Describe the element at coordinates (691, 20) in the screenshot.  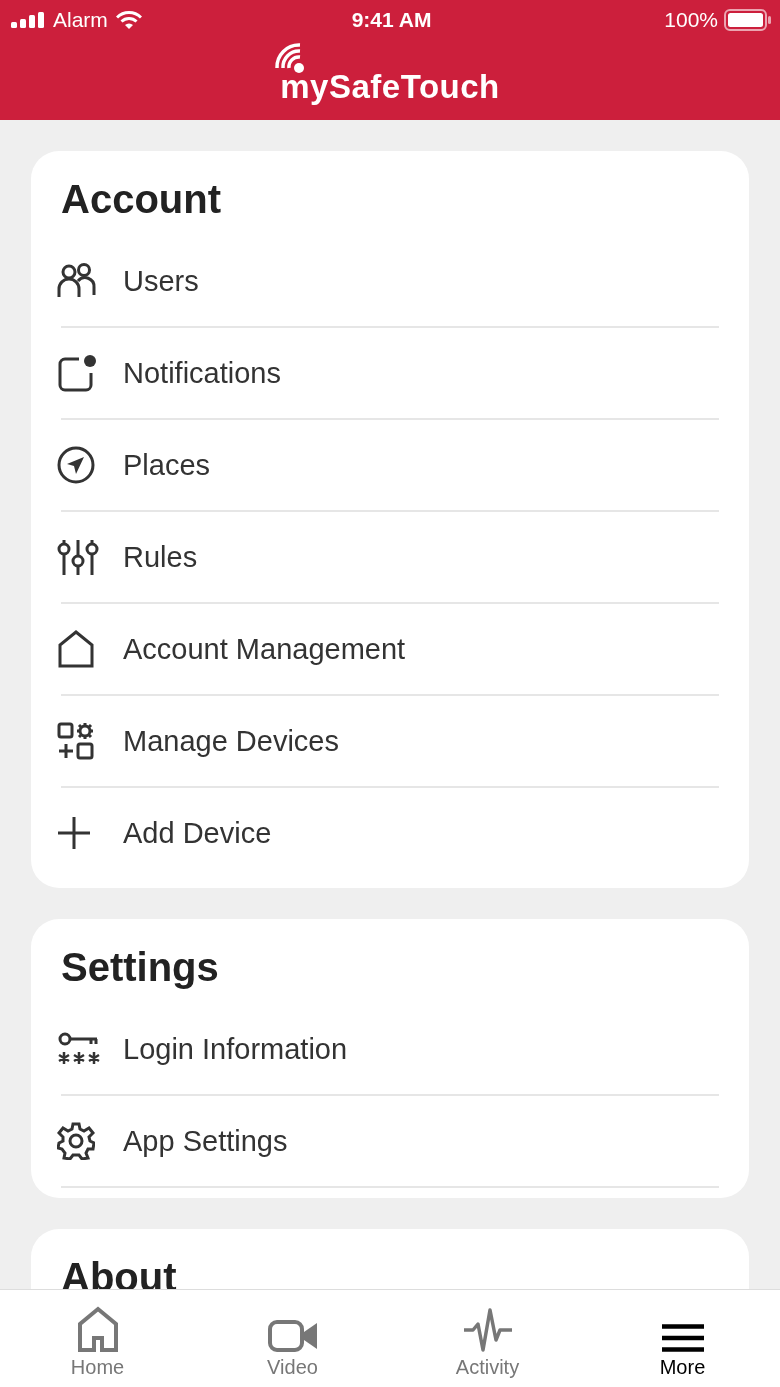
I see `battery-percent: 100%` at that location.